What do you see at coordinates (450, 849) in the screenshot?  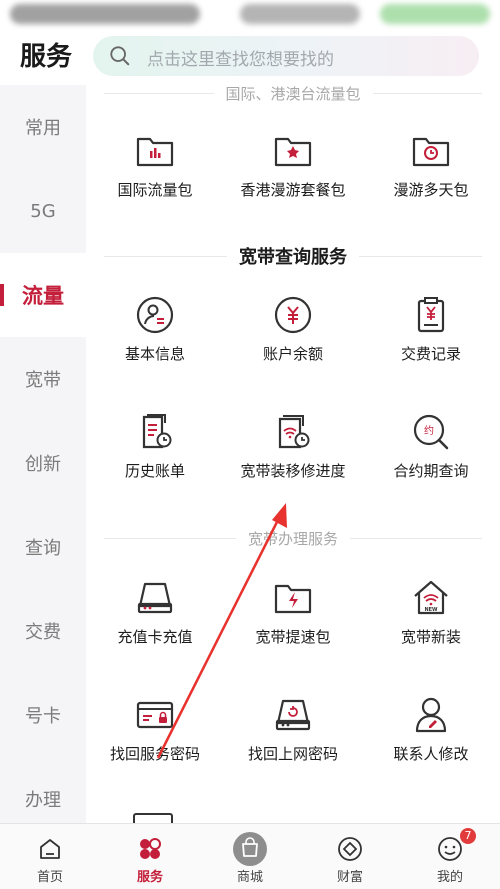 I see `profile-icon` at bounding box center [450, 849].